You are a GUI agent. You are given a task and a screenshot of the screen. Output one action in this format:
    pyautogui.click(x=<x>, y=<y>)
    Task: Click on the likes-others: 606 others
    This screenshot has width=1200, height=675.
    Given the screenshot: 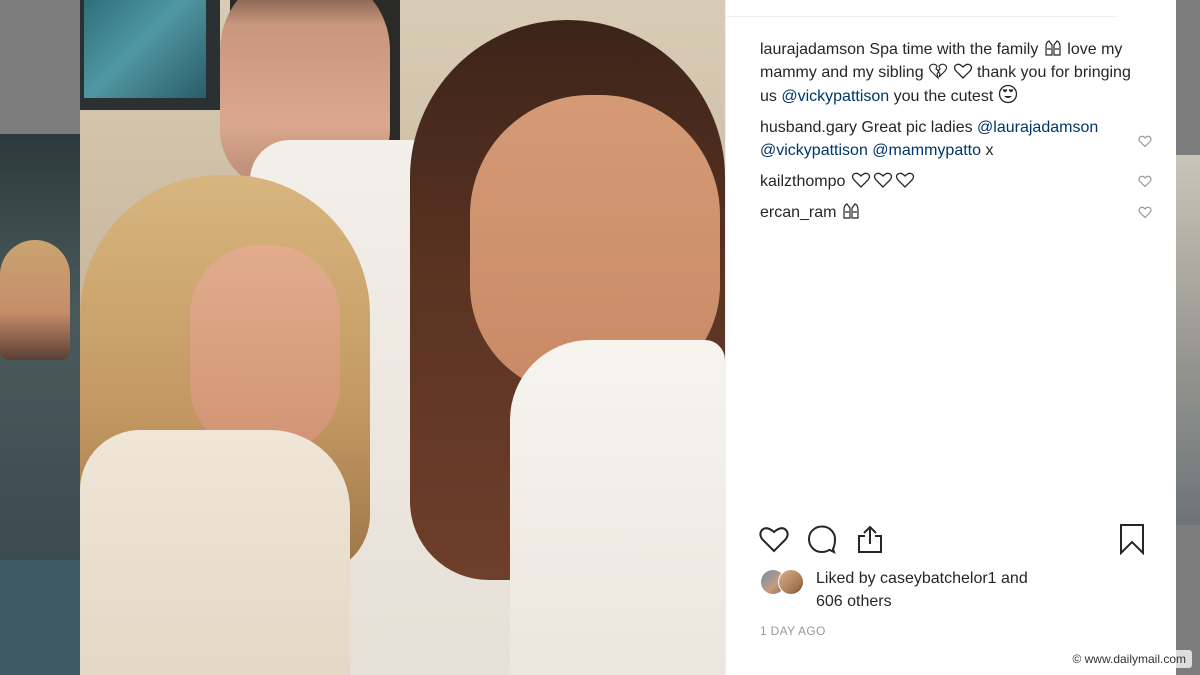 What is the action you would take?
    pyautogui.click(x=854, y=601)
    